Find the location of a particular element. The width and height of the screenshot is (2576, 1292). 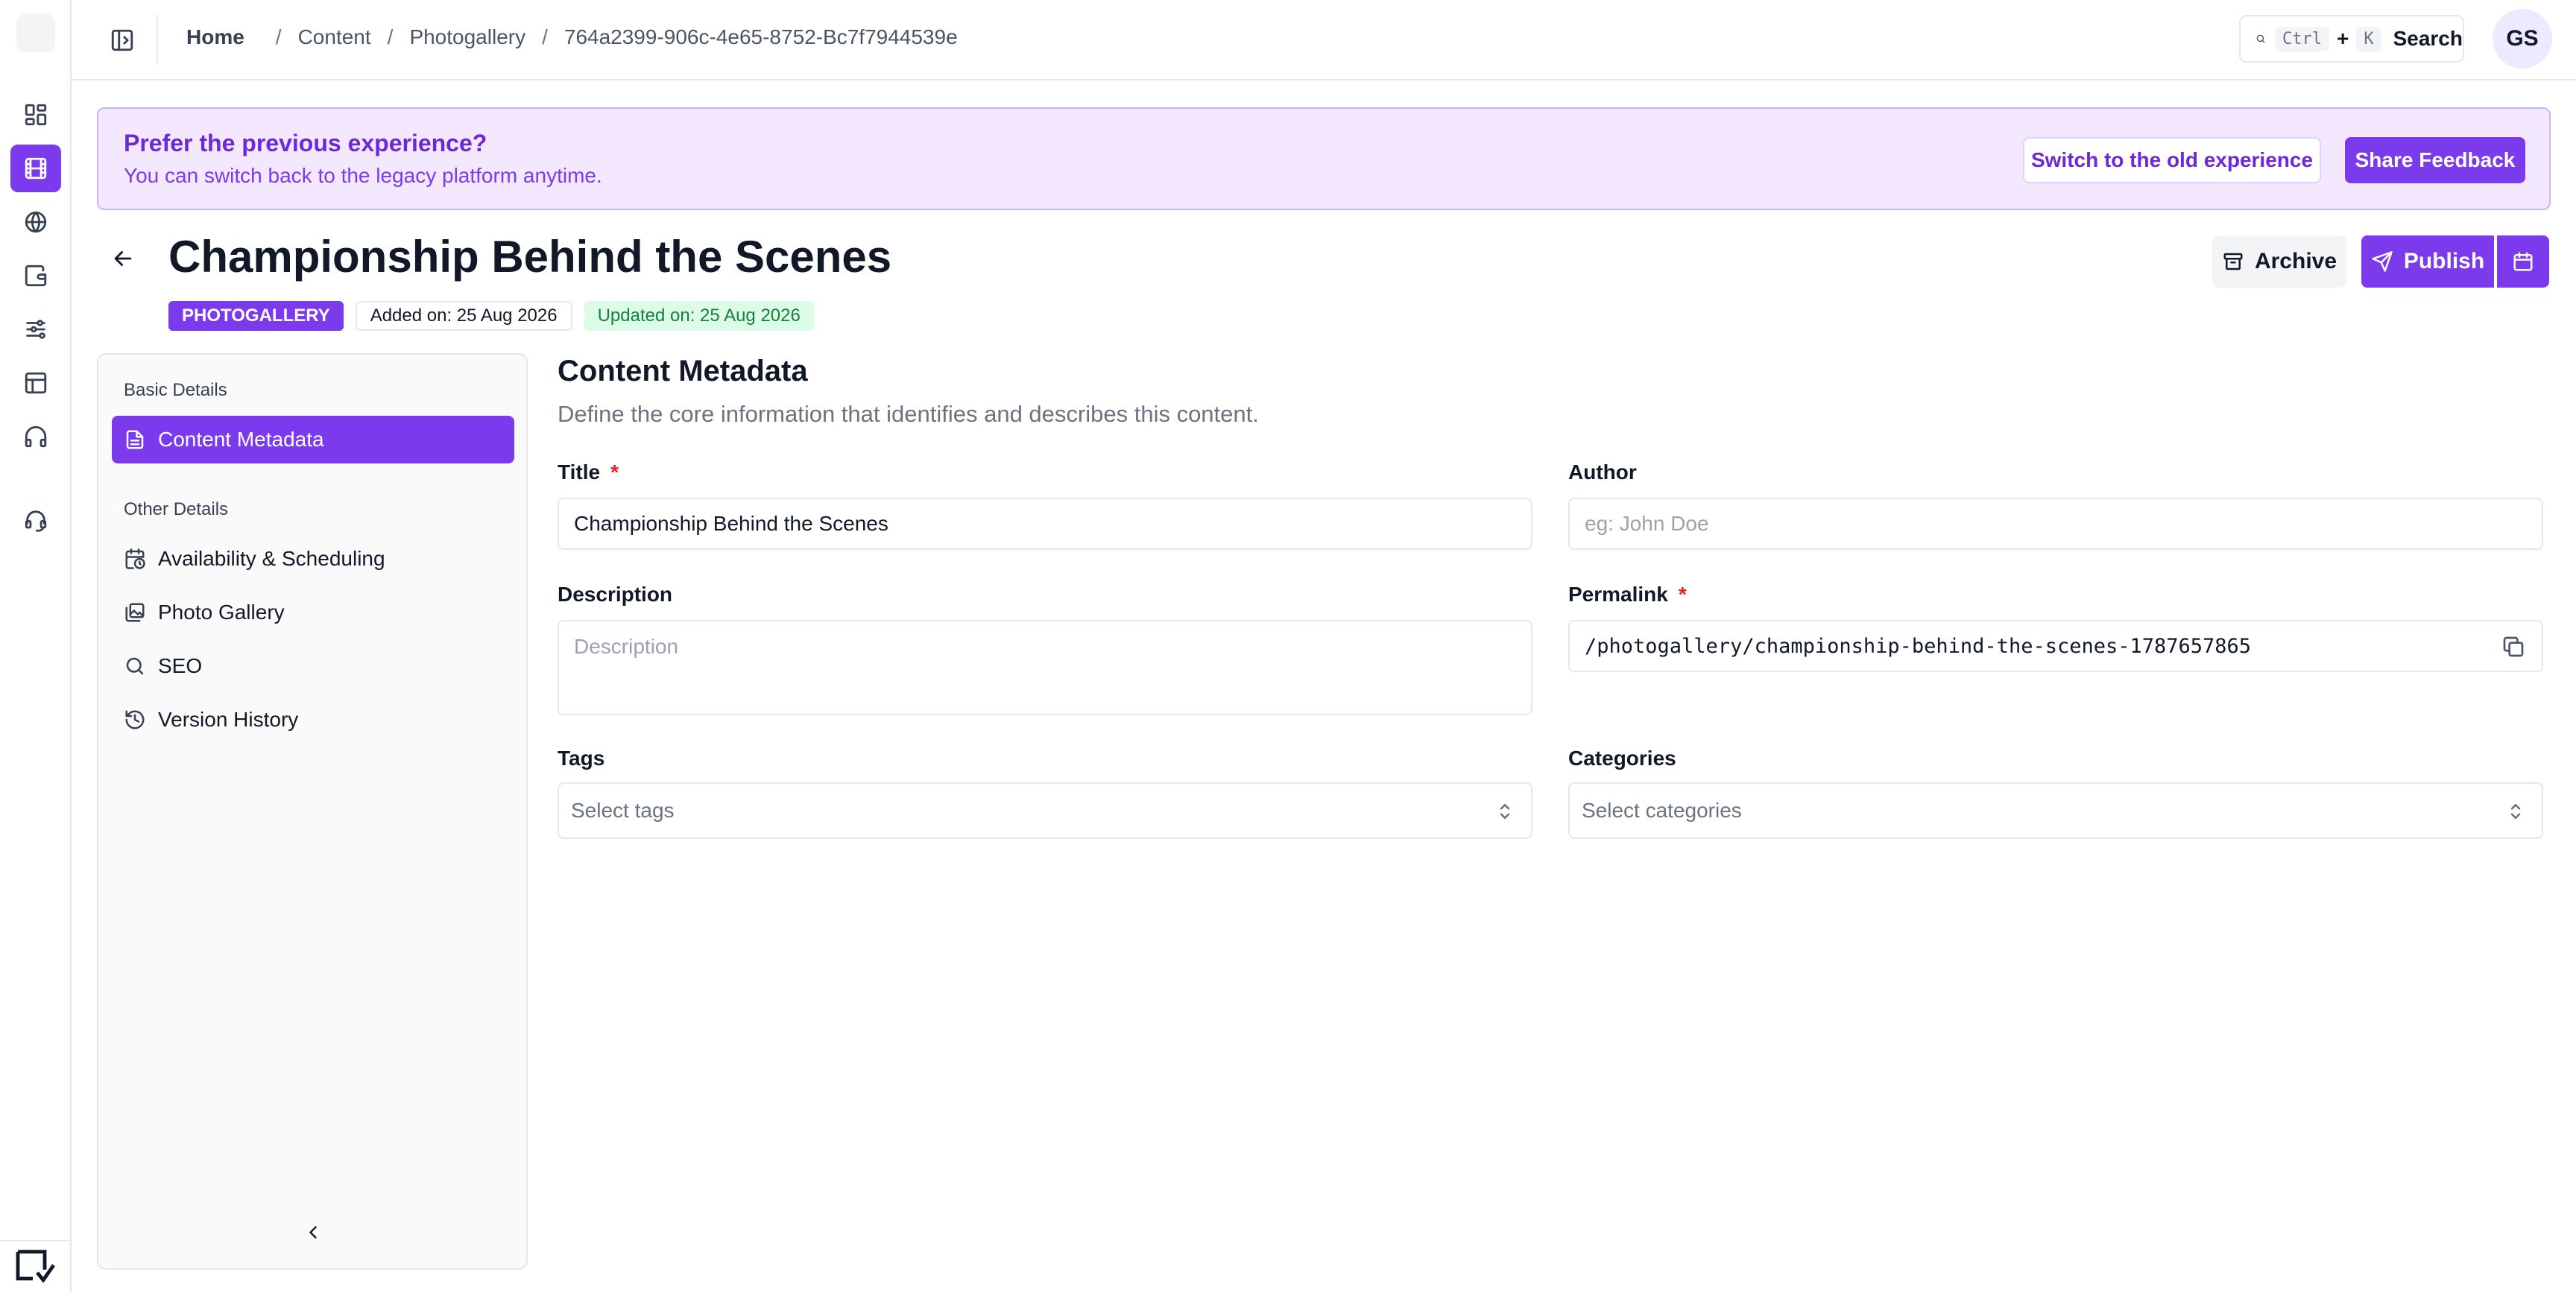

sidebar-toggle-button is located at coordinates (122, 40).